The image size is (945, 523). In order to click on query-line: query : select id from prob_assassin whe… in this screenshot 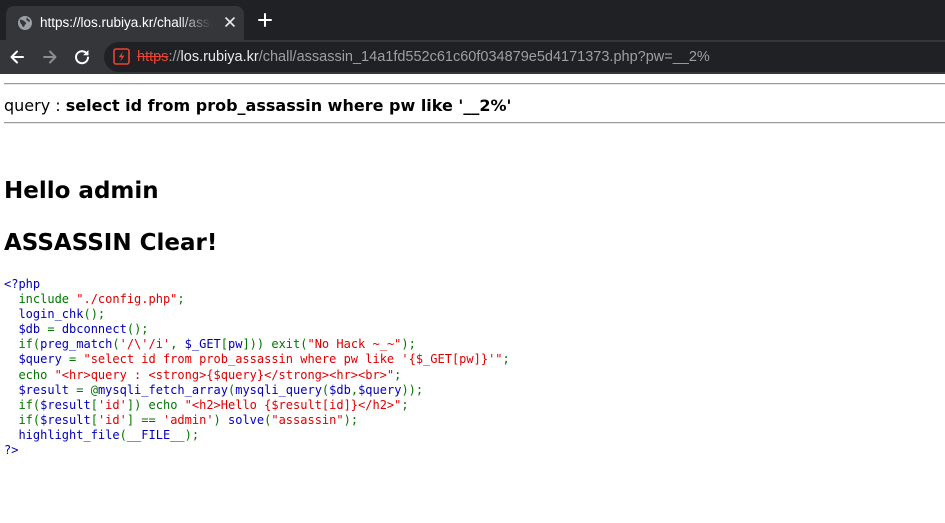, I will do `click(257, 106)`.